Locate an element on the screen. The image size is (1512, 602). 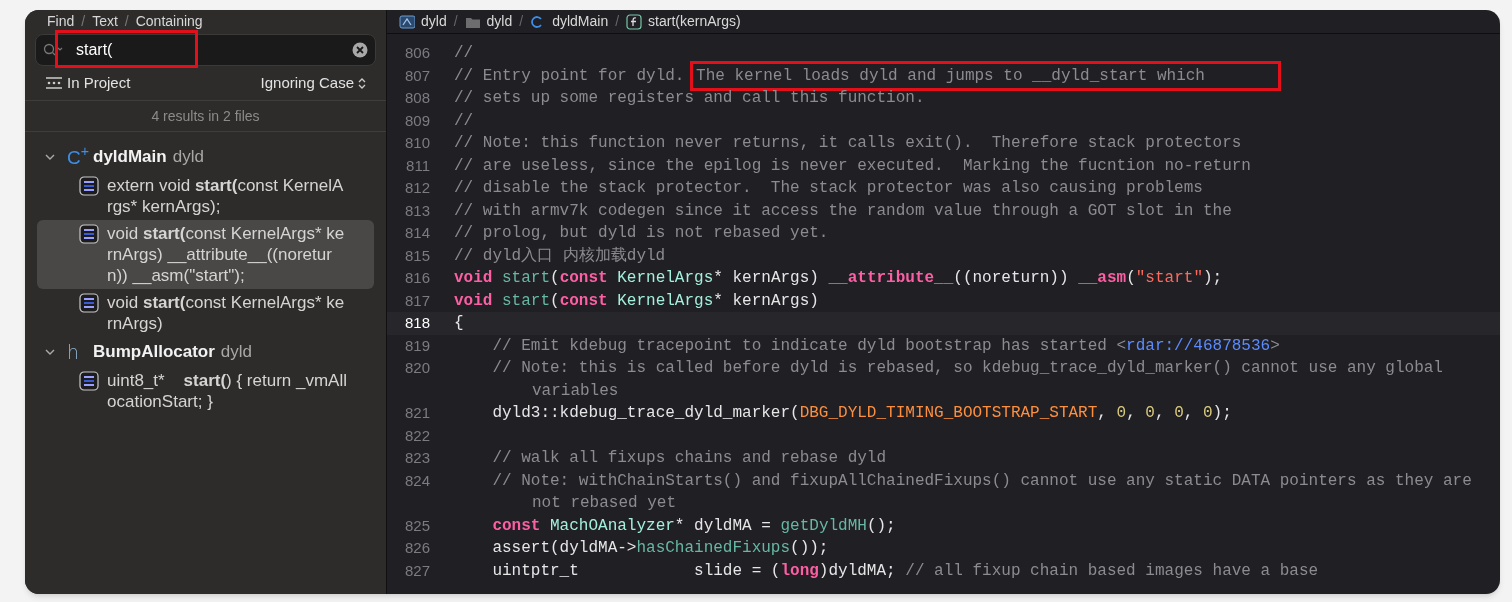
code-token: ()); is located at coordinates (809, 548).